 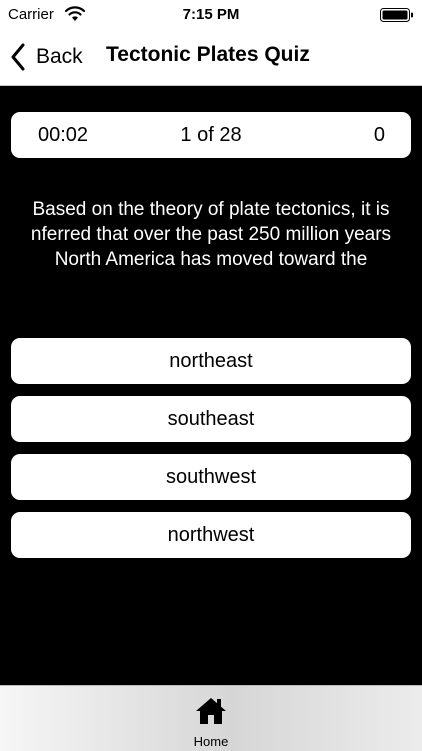 I want to click on answer-button: southwest, so click(x=211, y=477).